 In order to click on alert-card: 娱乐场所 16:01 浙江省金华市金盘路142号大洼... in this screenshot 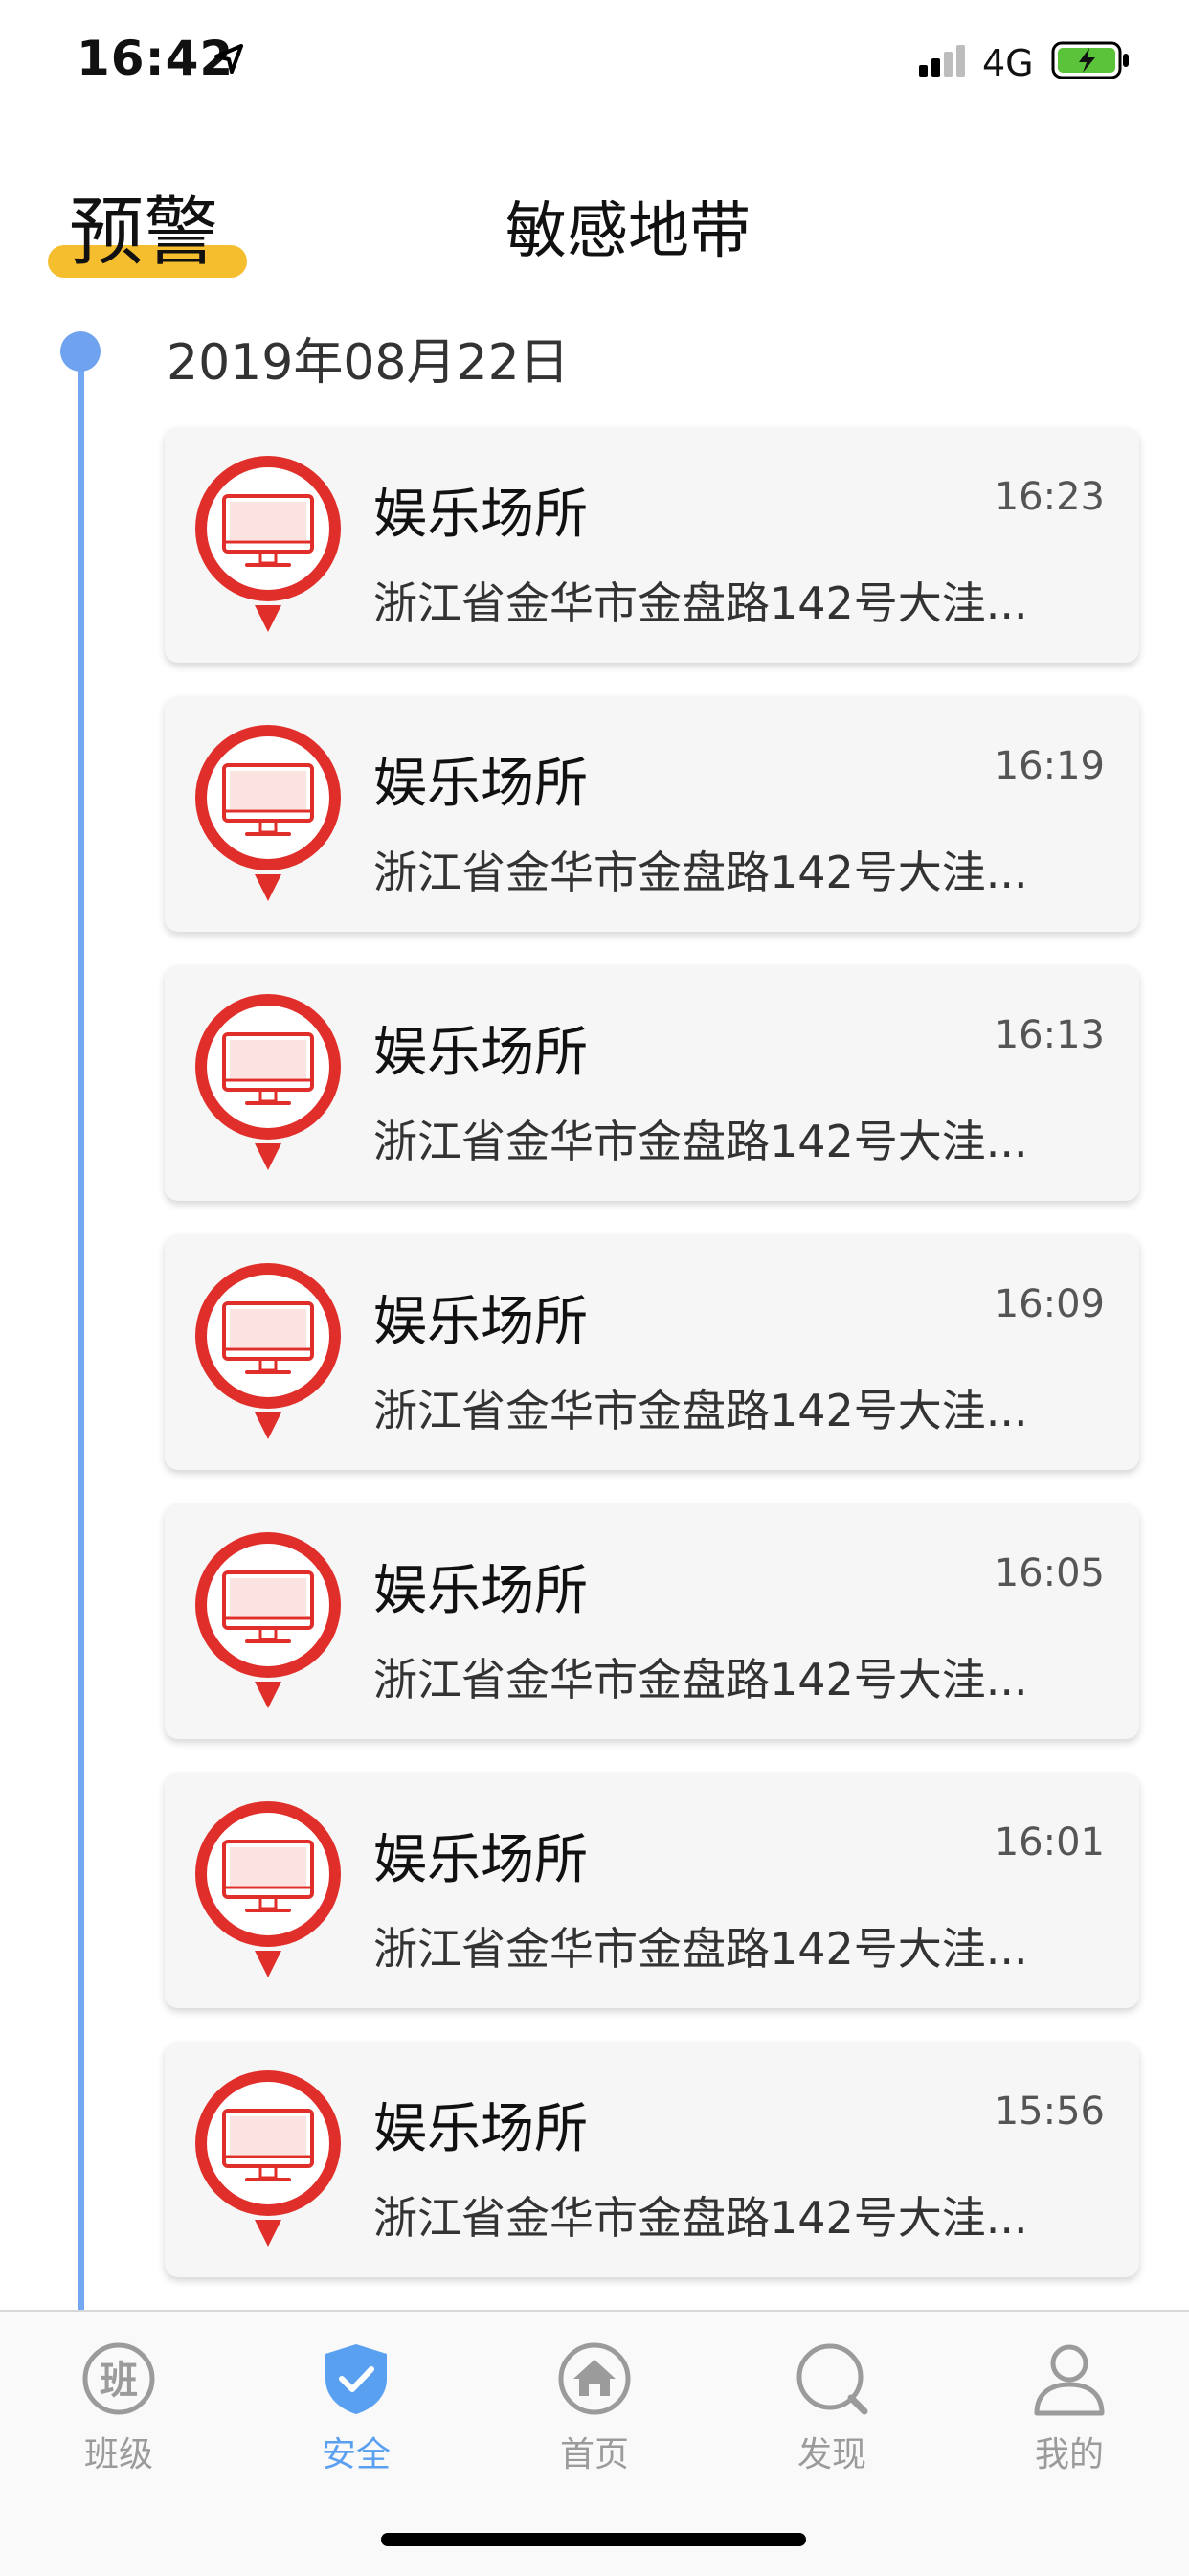, I will do `click(652, 1890)`.